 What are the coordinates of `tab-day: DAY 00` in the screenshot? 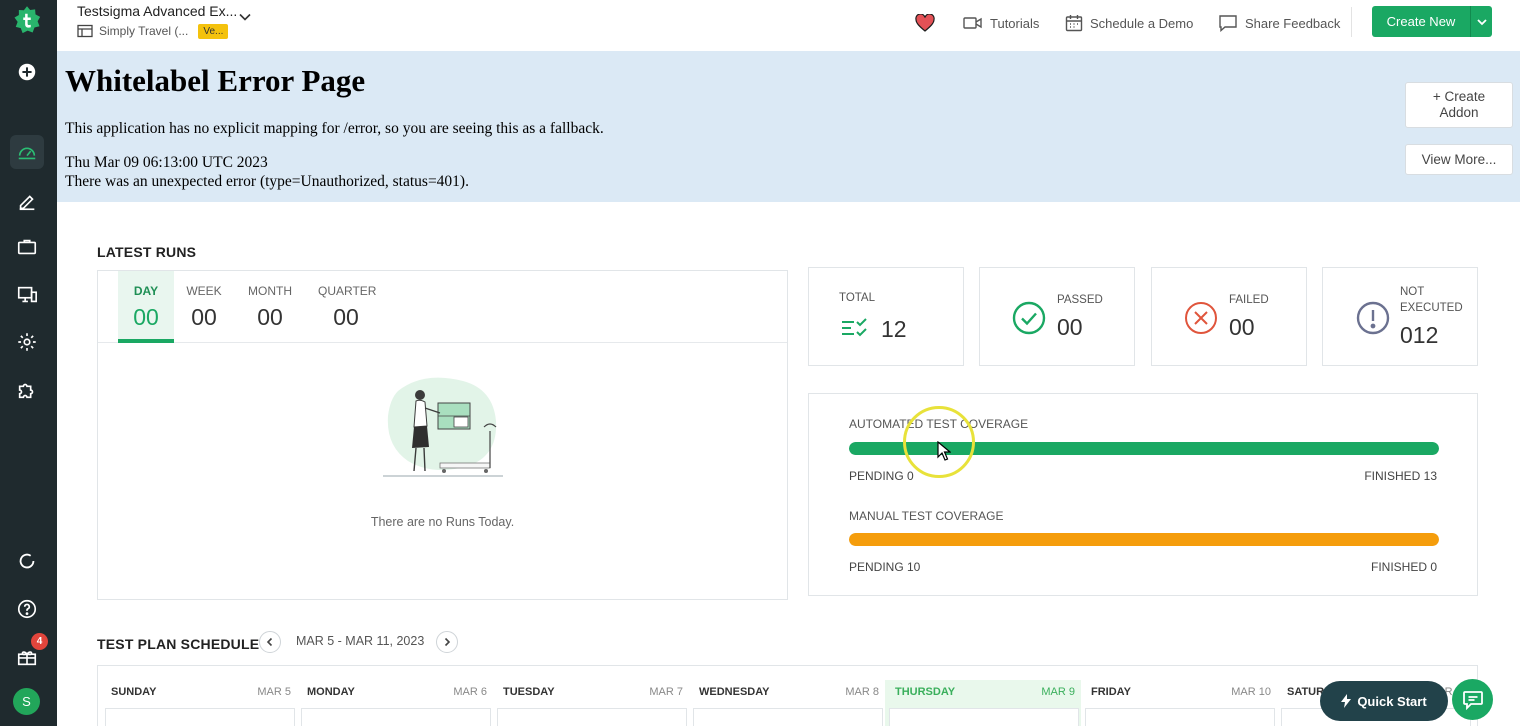 It's located at (146, 307).